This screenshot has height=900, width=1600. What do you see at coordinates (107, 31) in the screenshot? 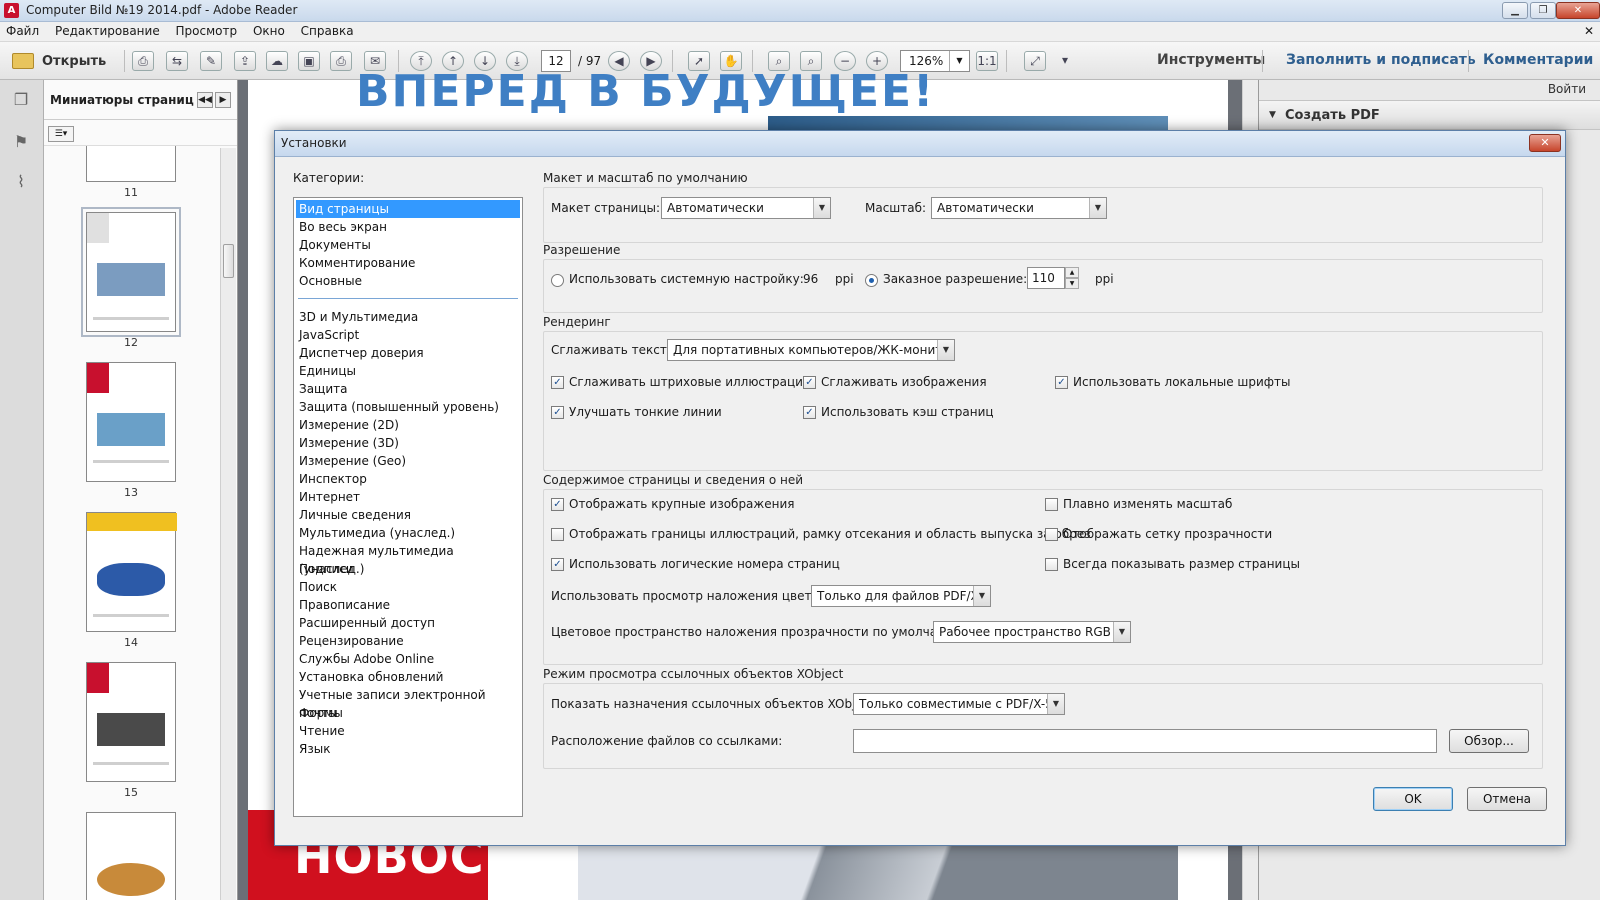
I see `menu-edit: Редактирование` at bounding box center [107, 31].